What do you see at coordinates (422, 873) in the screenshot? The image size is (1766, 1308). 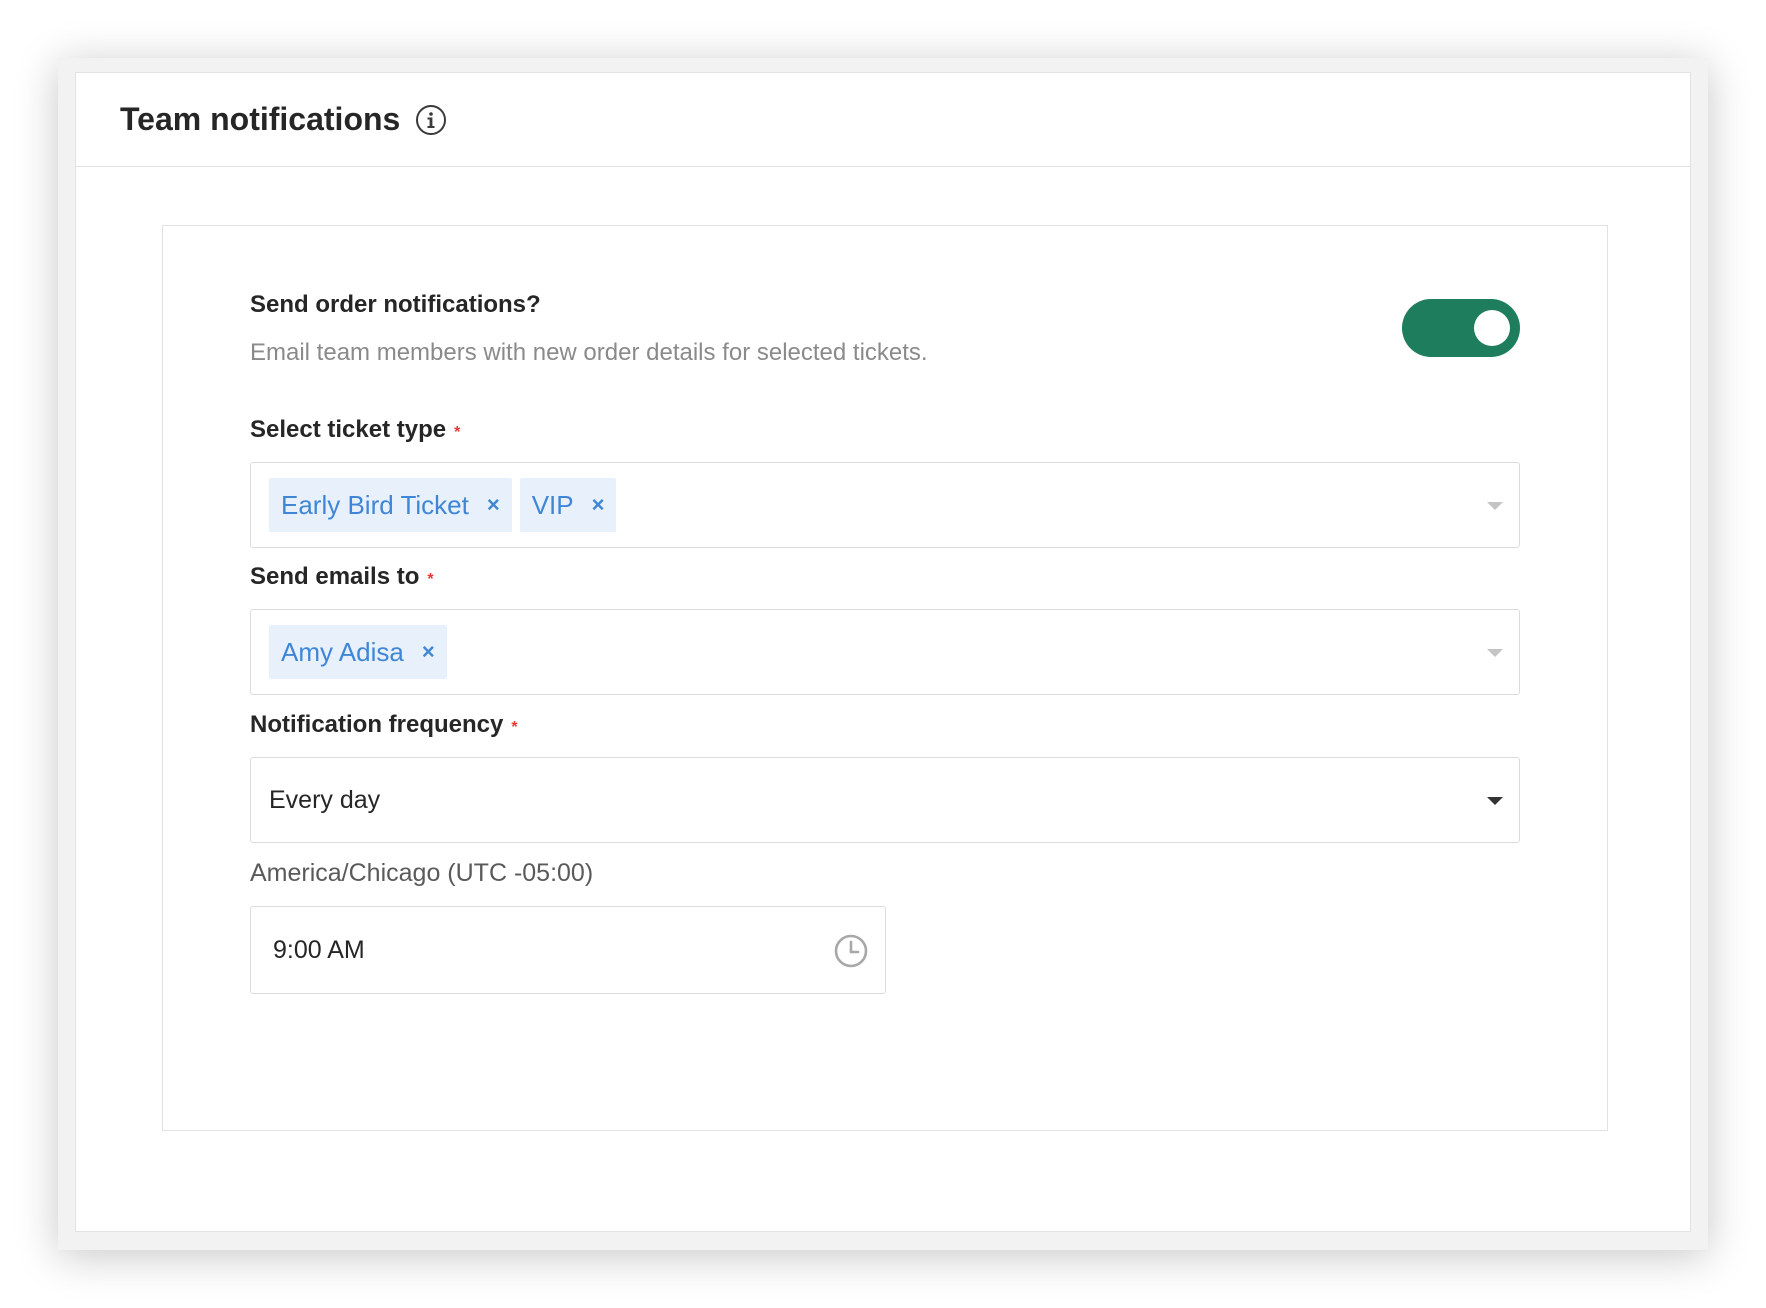 I see `timezone-label: America/Chicago (UTC -05:00)` at bounding box center [422, 873].